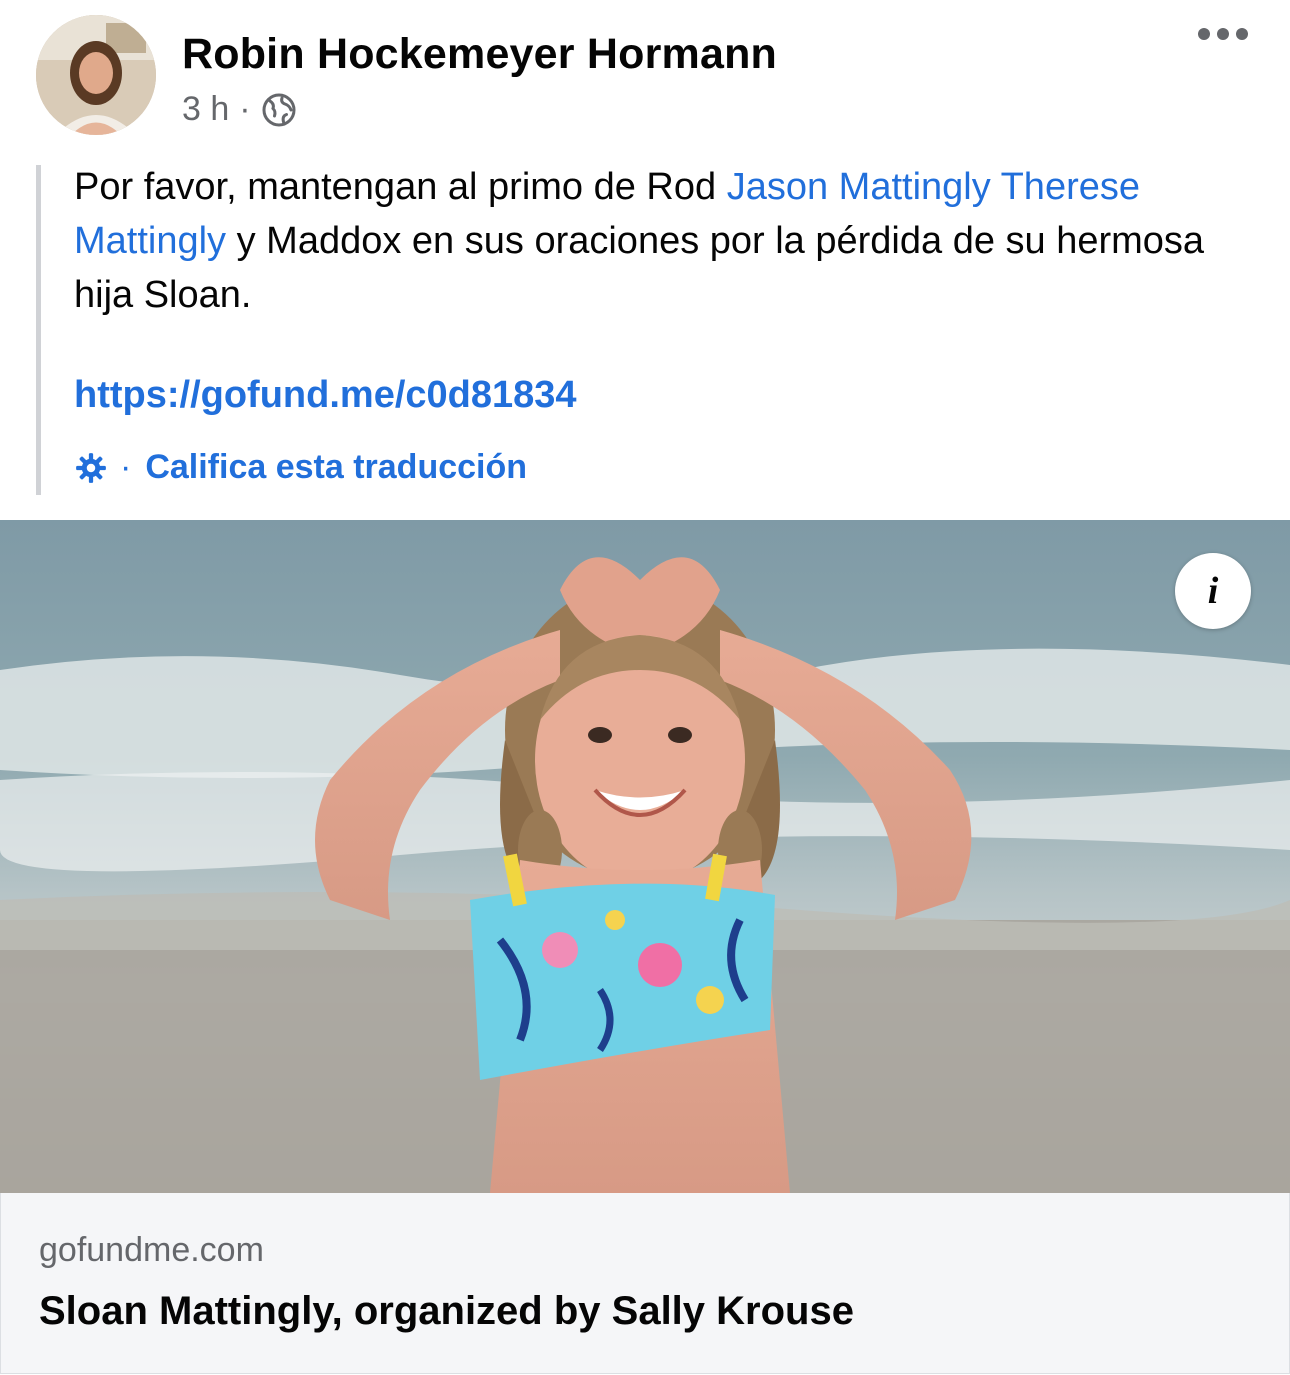 The height and width of the screenshot is (1375, 1290). What do you see at coordinates (91, 468) in the screenshot?
I see `gear-icon` at bounding box center [91, 468].